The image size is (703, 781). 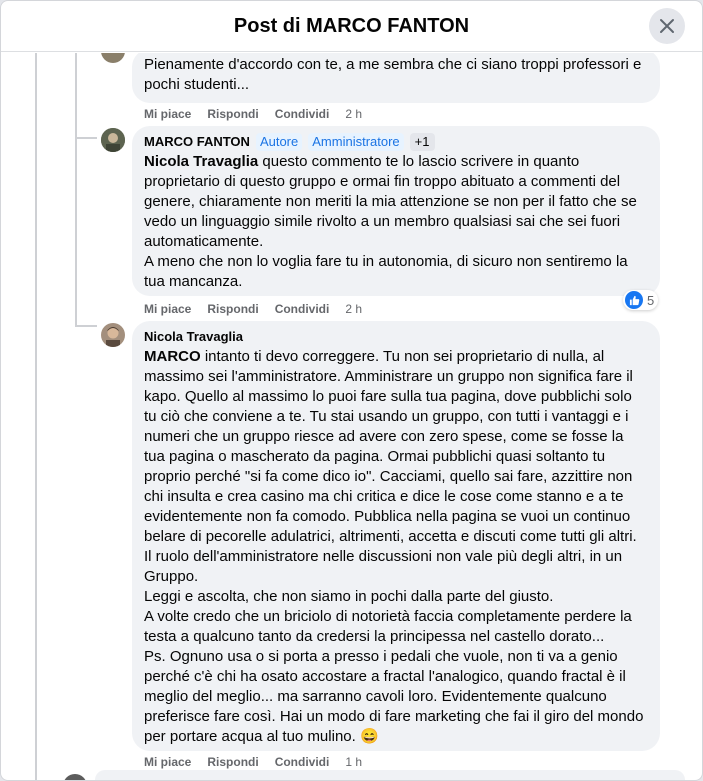 What do you see at coordinates (201, 161) in the screenshot?
I see `mention-link: Nicola Travaglia` at bounding box center [201, 161].